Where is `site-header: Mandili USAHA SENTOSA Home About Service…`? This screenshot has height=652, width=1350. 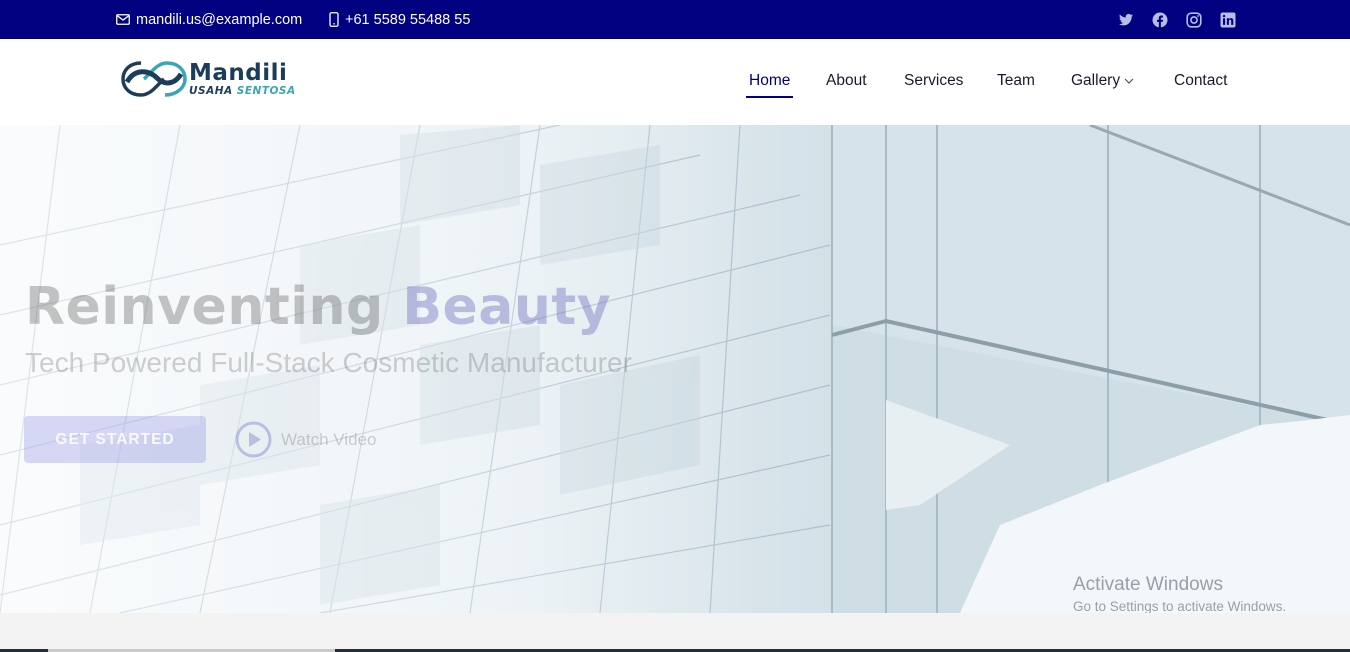
site-header: Mandili USAHA SENTOSA Home About Service… is located at coordinates (675, 82).